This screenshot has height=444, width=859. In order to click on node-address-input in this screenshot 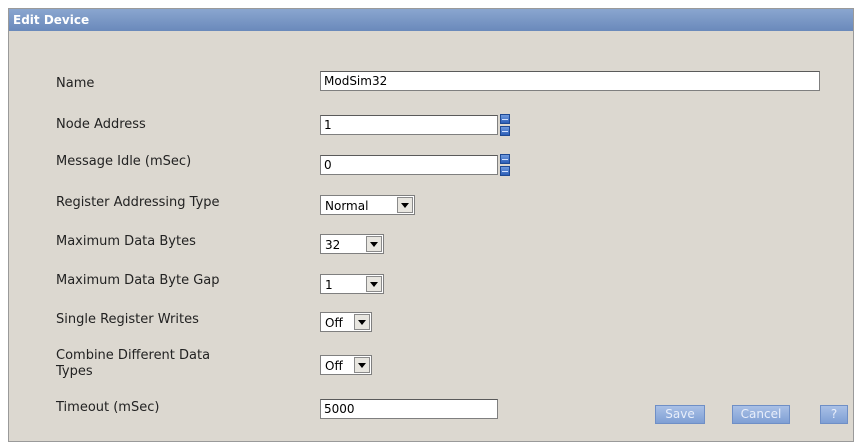, I will do `click(409, 125)`.